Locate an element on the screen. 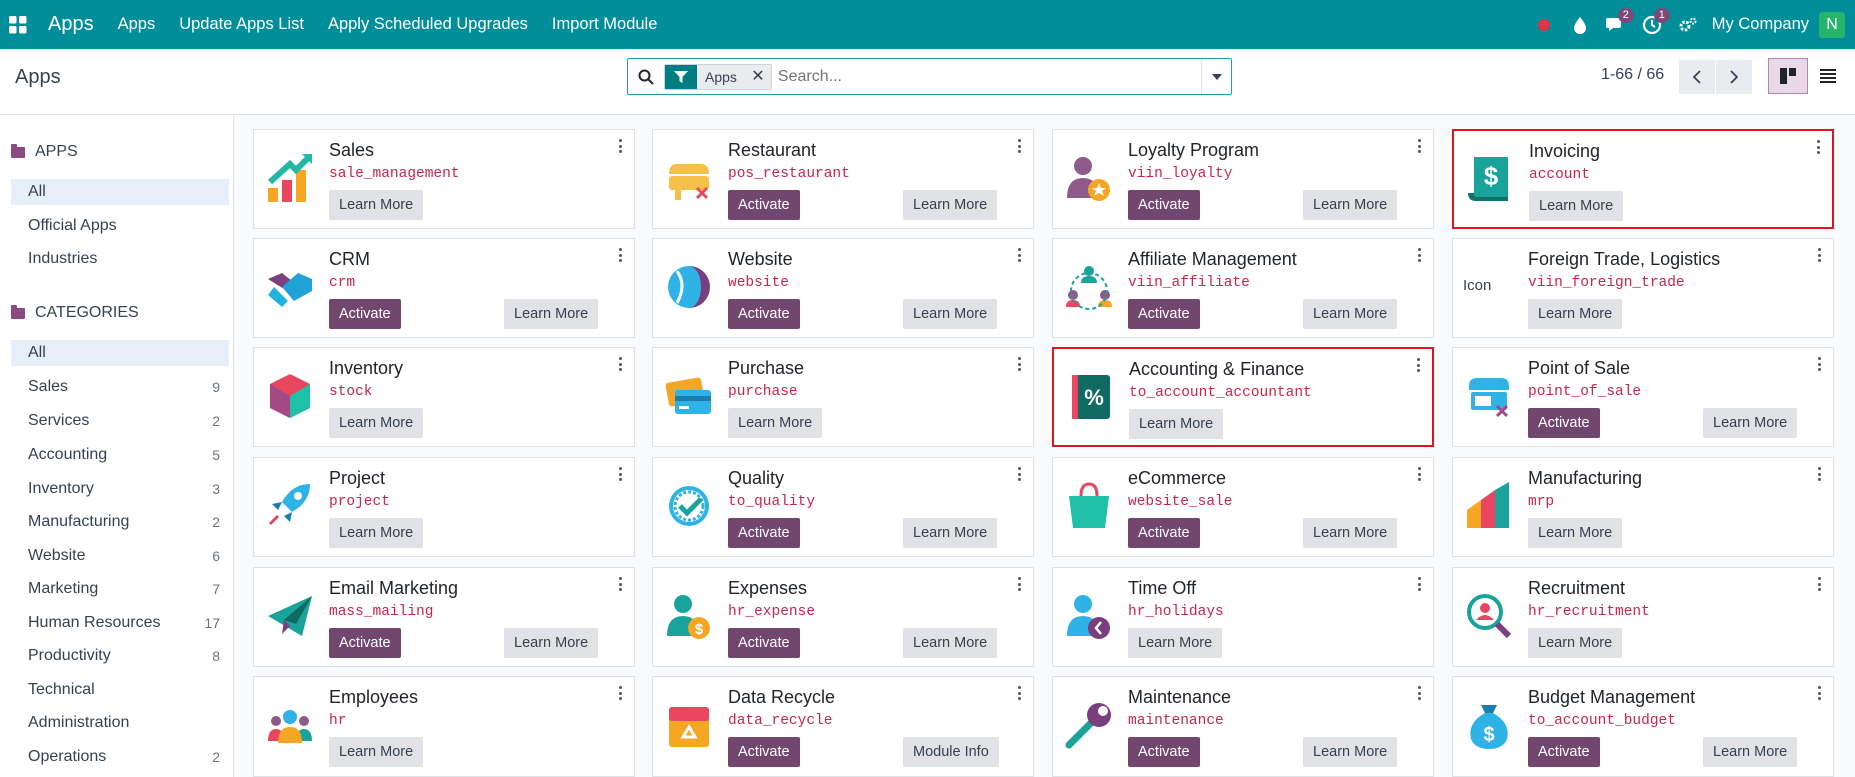  company-switcher: My Company is located at coordinates (1760, 24).